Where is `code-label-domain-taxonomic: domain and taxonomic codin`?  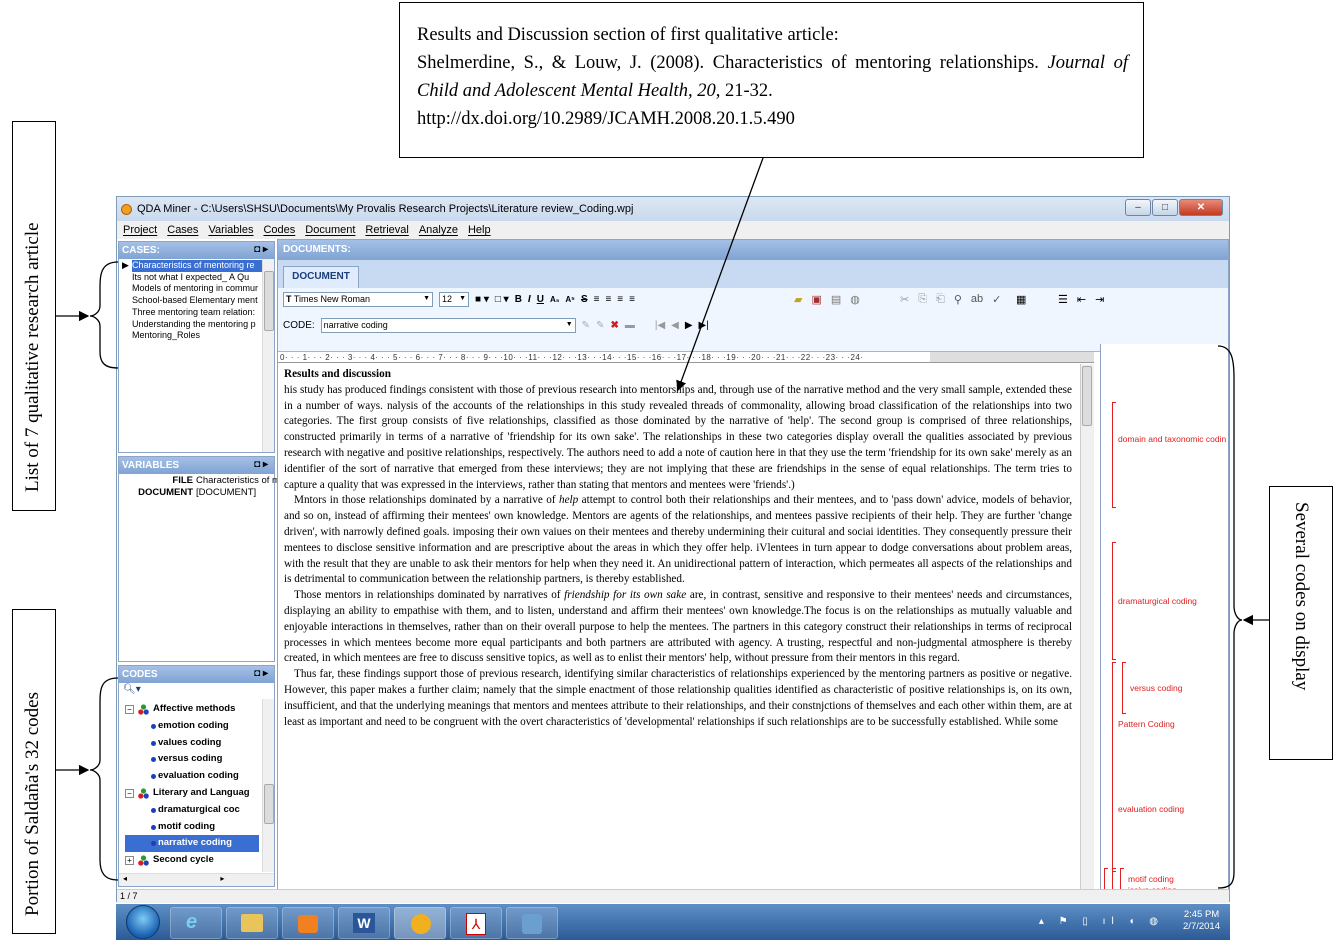
code-label-domain-taxonomic: domain and taxonomic codin is located at coordinates (1172, 439).